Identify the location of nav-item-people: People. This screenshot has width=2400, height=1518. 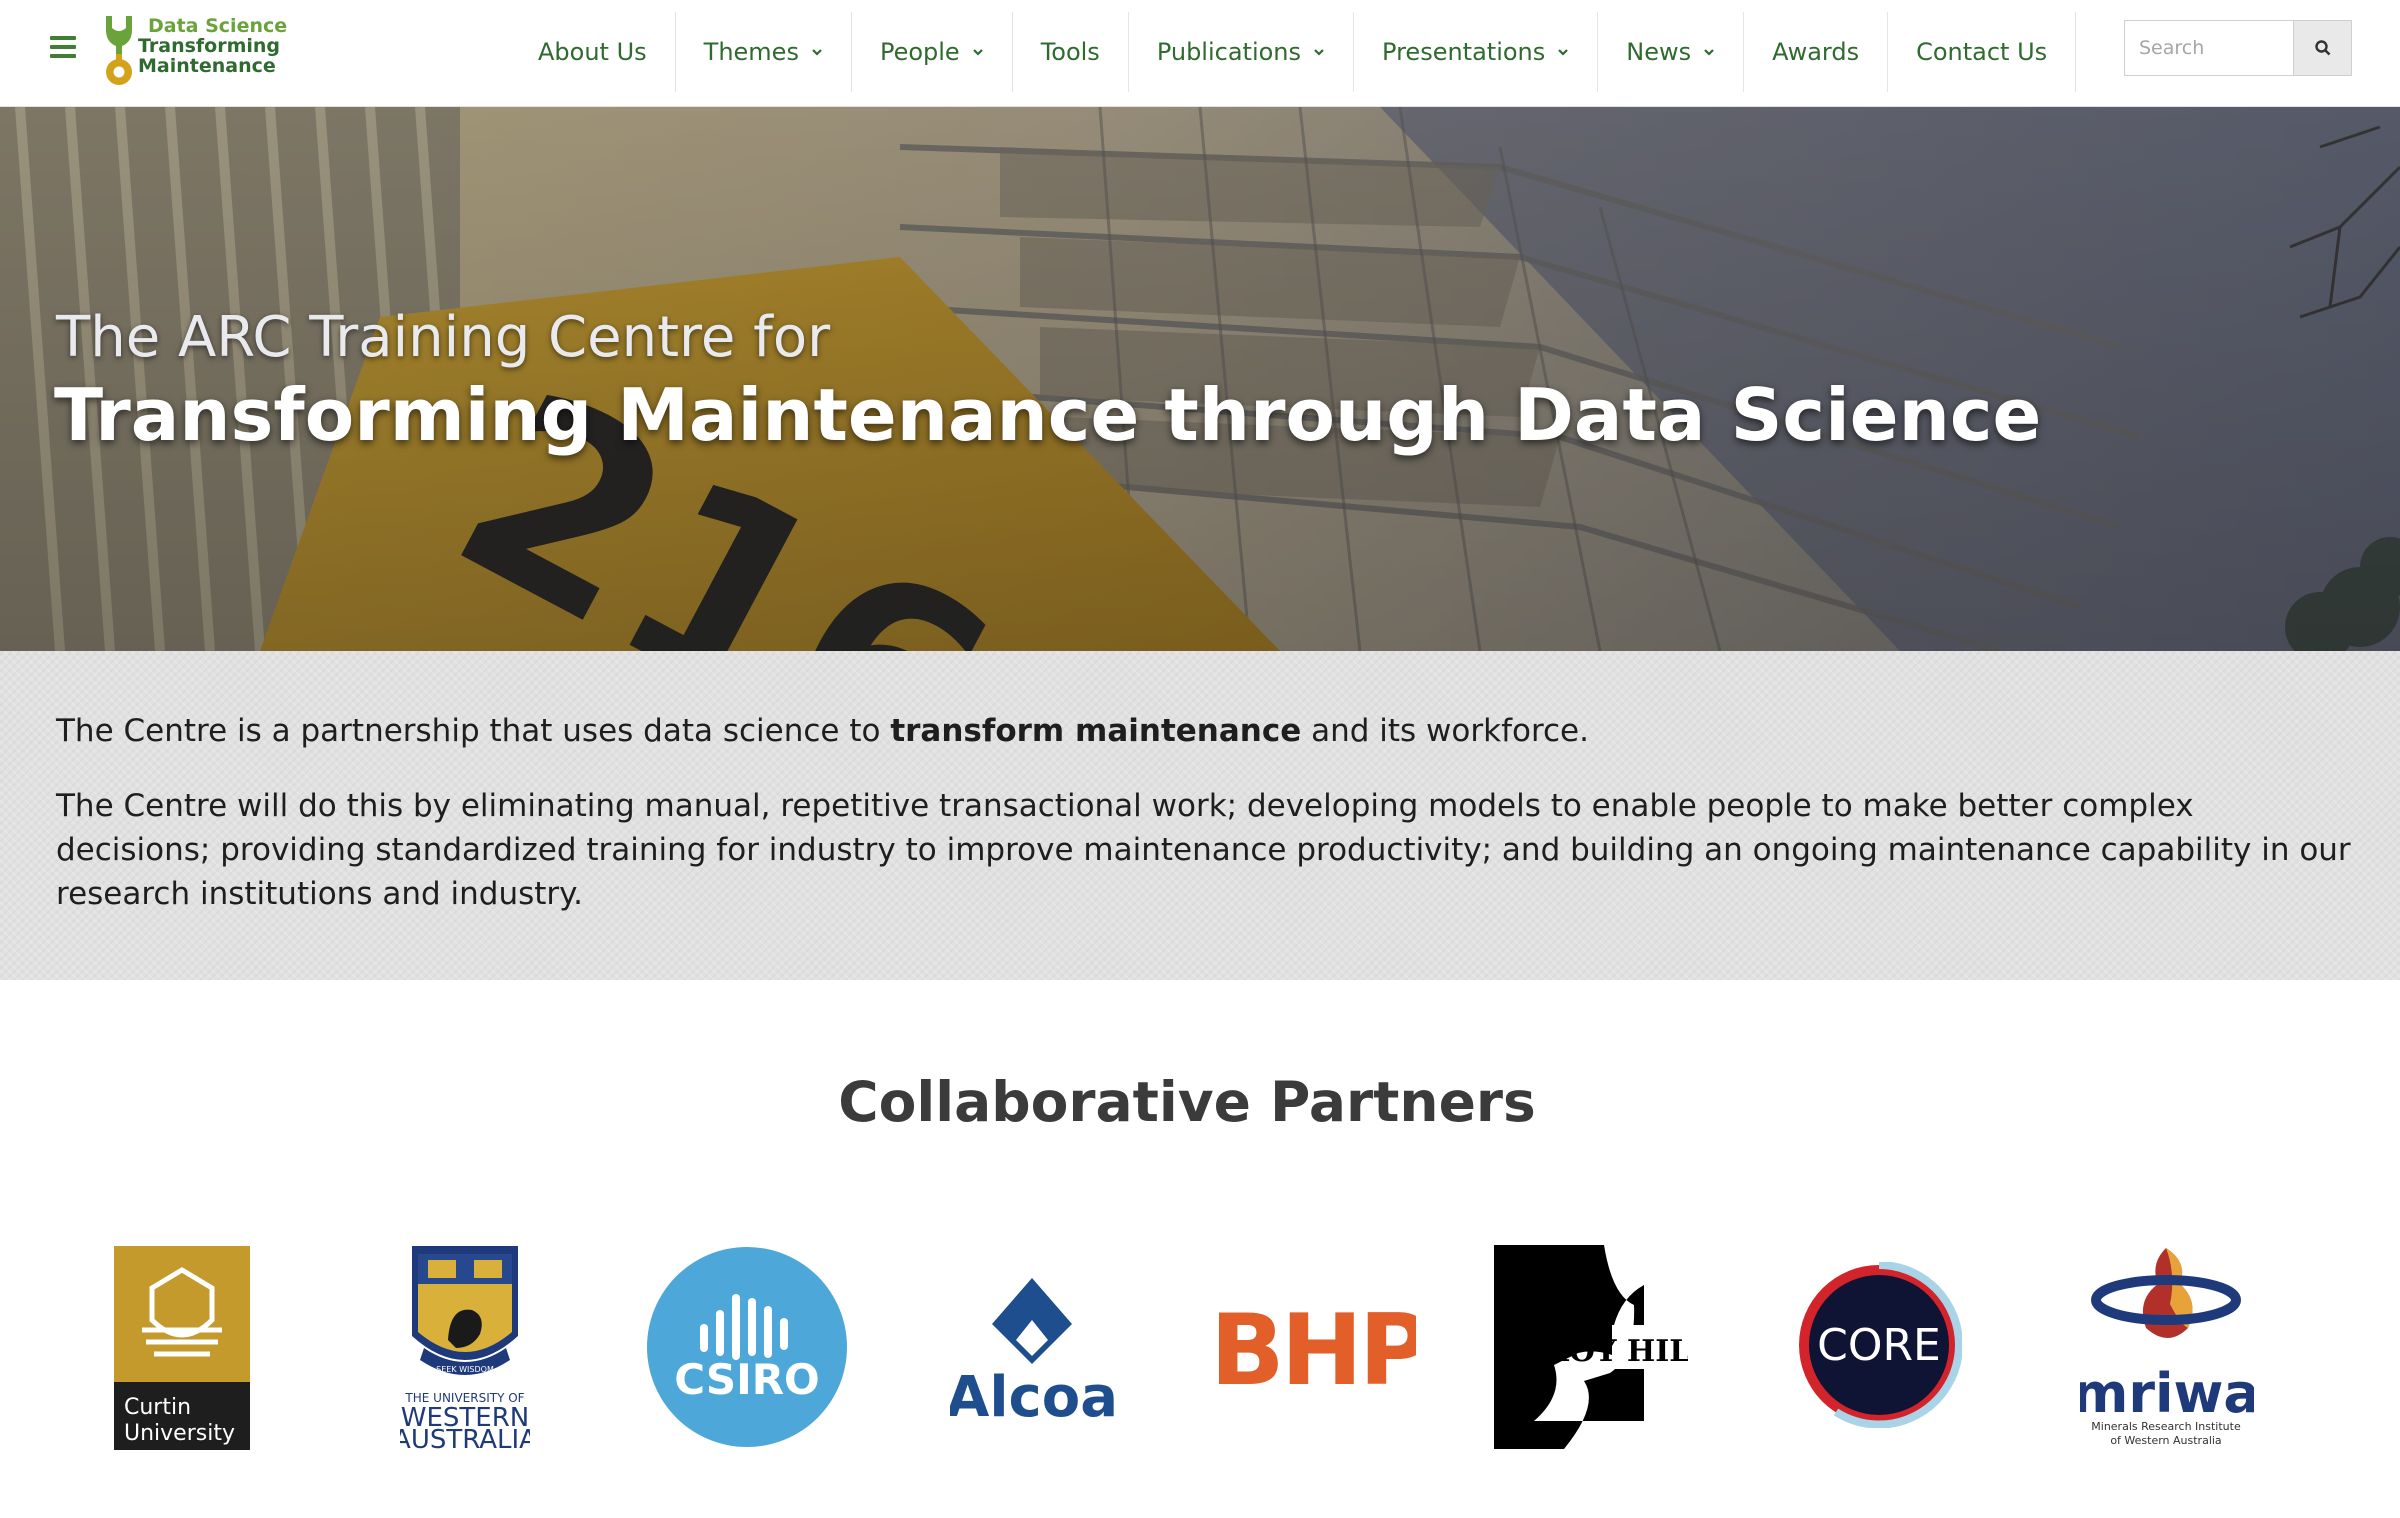
(932, 52).